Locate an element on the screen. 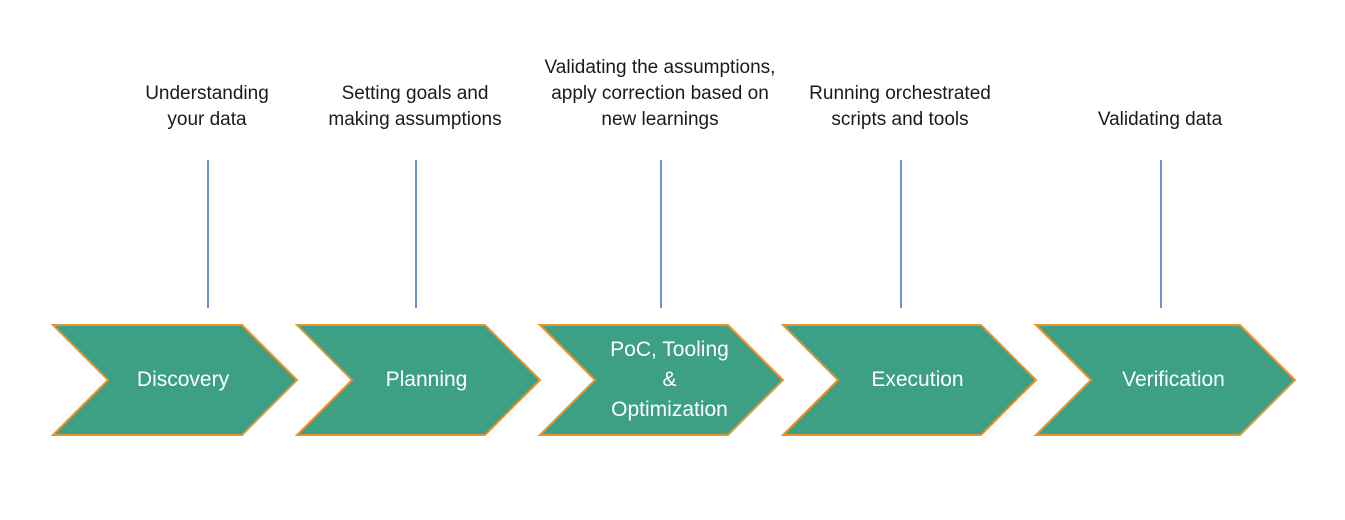  caption-line: Running orchestrated is located at coordinates (900, 93).